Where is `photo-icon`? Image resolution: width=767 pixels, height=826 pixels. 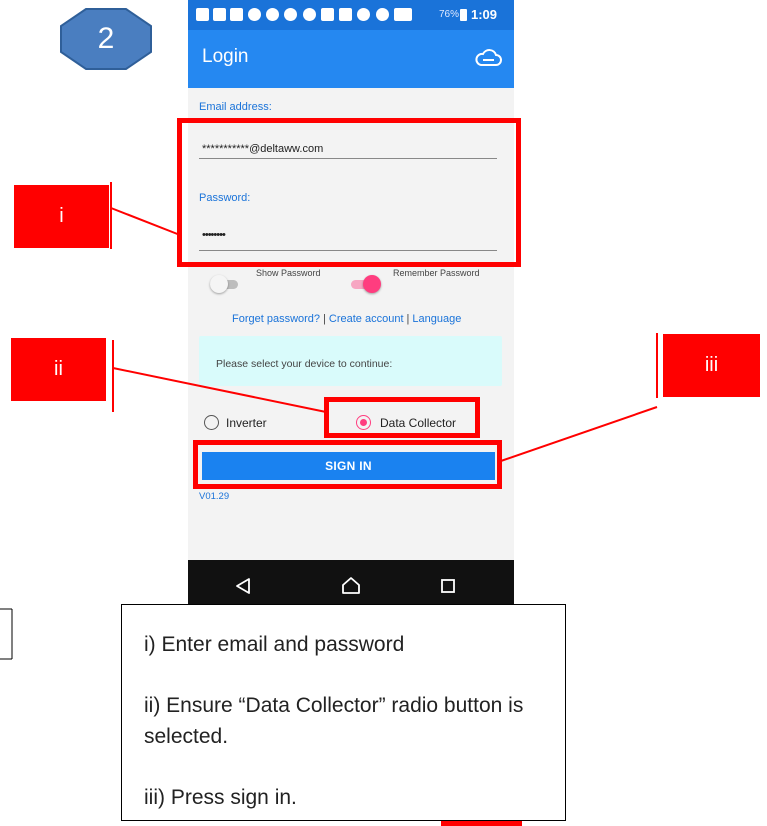 photo-icon is located at coordinates (236, 14).